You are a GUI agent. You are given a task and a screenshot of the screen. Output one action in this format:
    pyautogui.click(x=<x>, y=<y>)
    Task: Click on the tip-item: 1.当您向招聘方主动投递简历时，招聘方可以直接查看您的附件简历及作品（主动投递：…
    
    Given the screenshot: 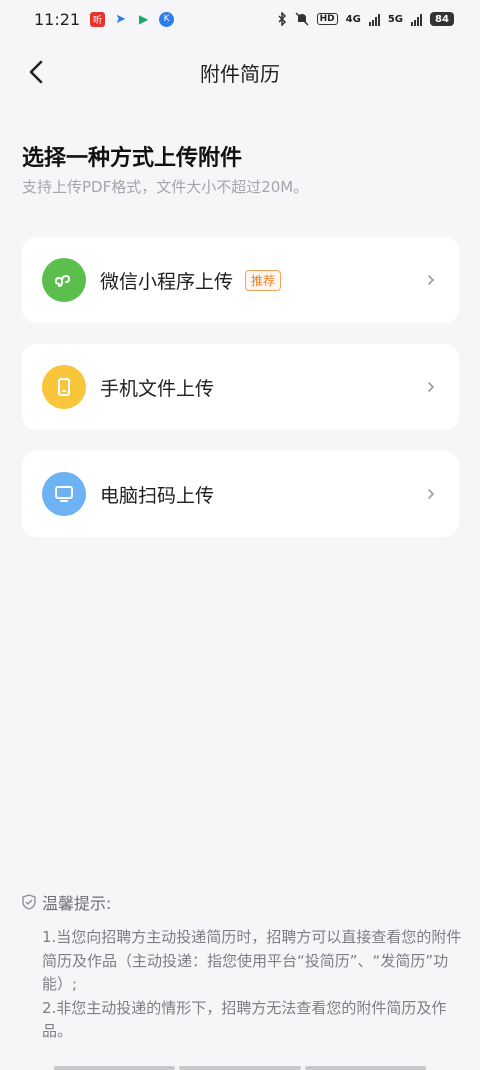 What is the action you would take?
    pyautogui.click(x=252, y=960)
    